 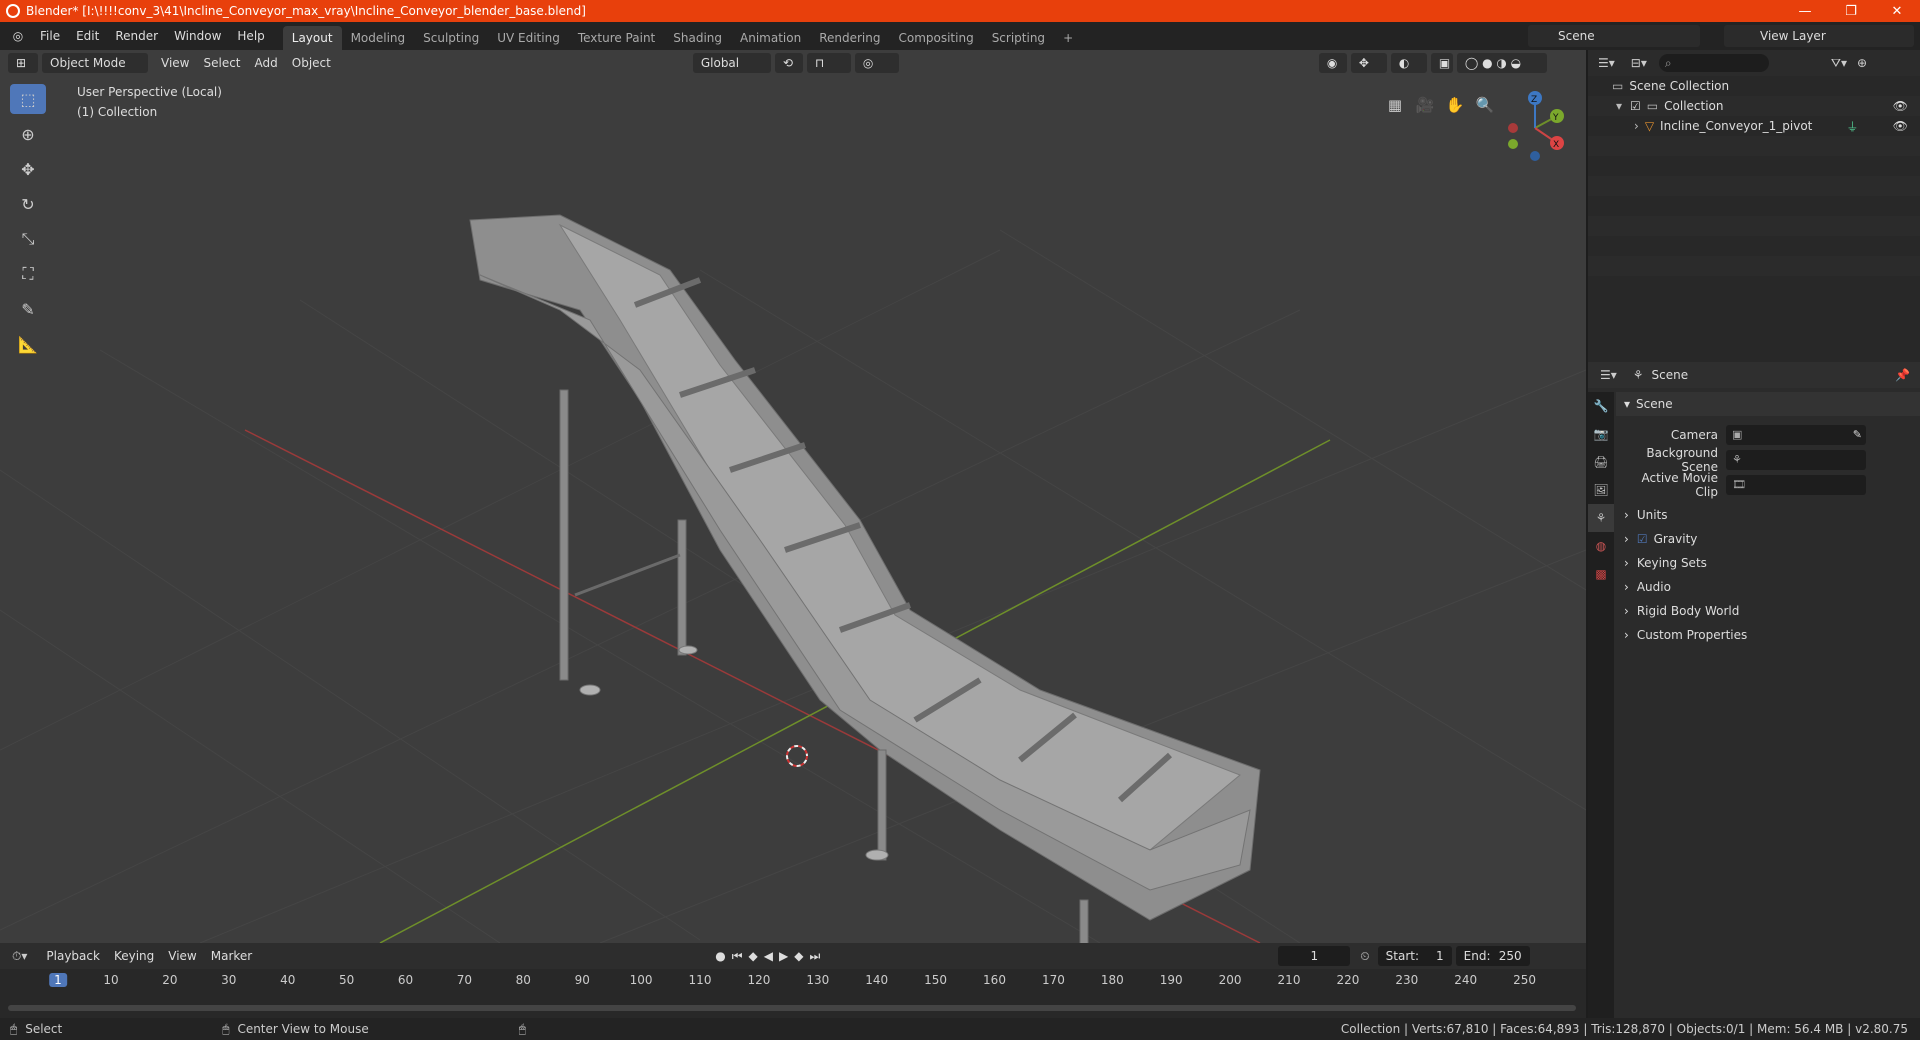 I want to click on outliner-row-scene-collection: ▭ Scene Collection, so click(x=1754, y=86).